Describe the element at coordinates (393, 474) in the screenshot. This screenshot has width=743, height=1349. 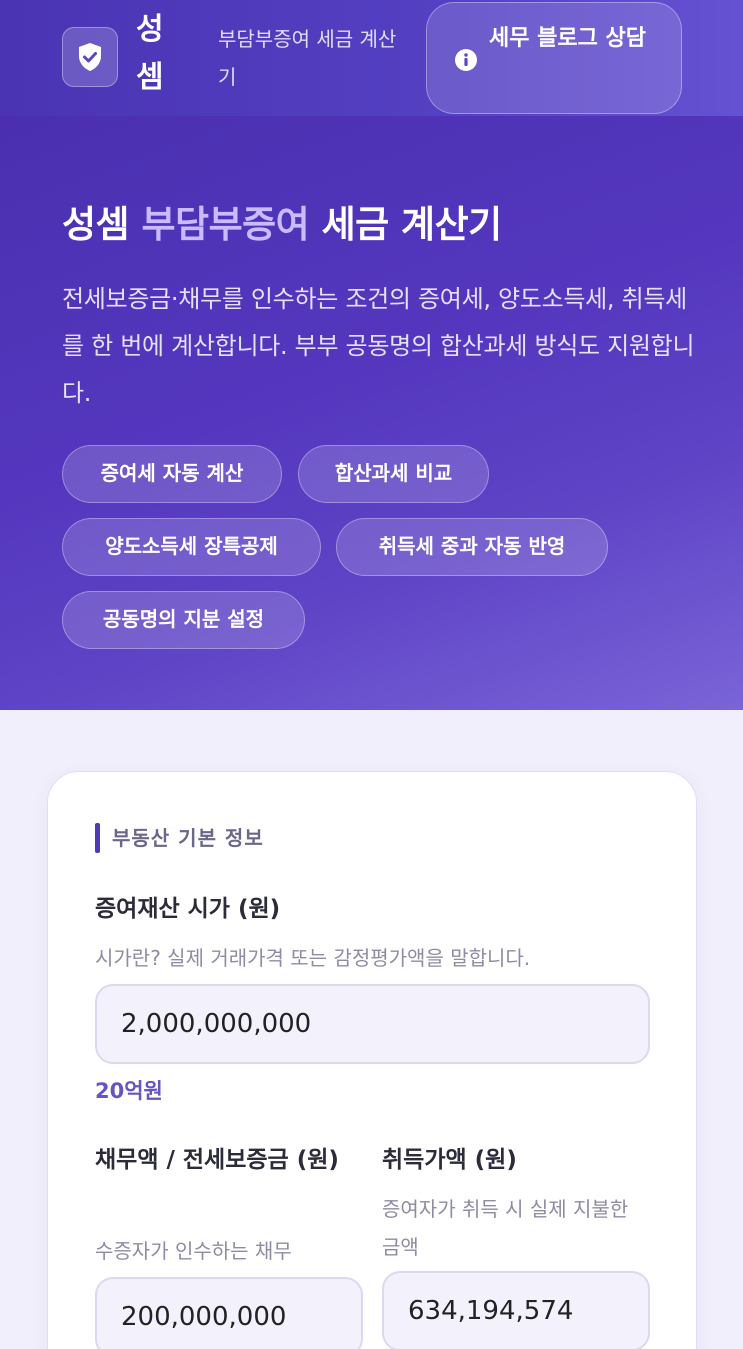
I see `feature-chip: 합산과세 비교` at that location.